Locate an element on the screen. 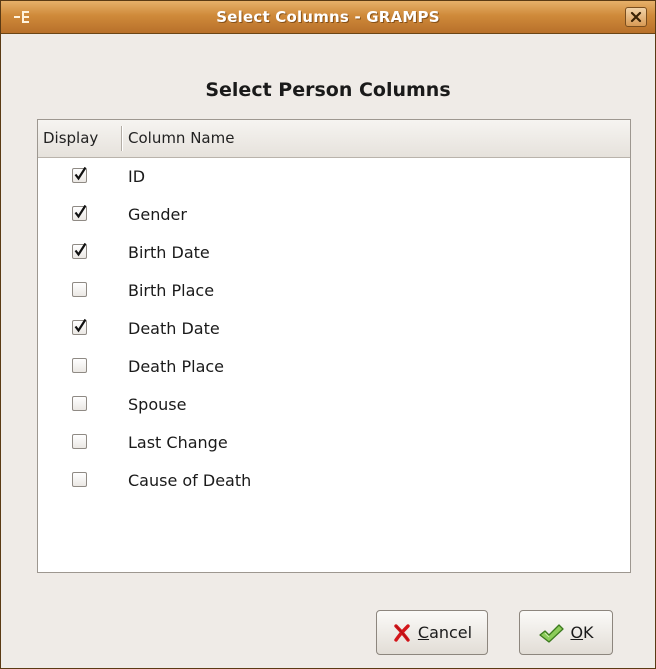 This screenshot has width=656, height=669. column-name-label: Birth Place is located at coordinates (171, 290).